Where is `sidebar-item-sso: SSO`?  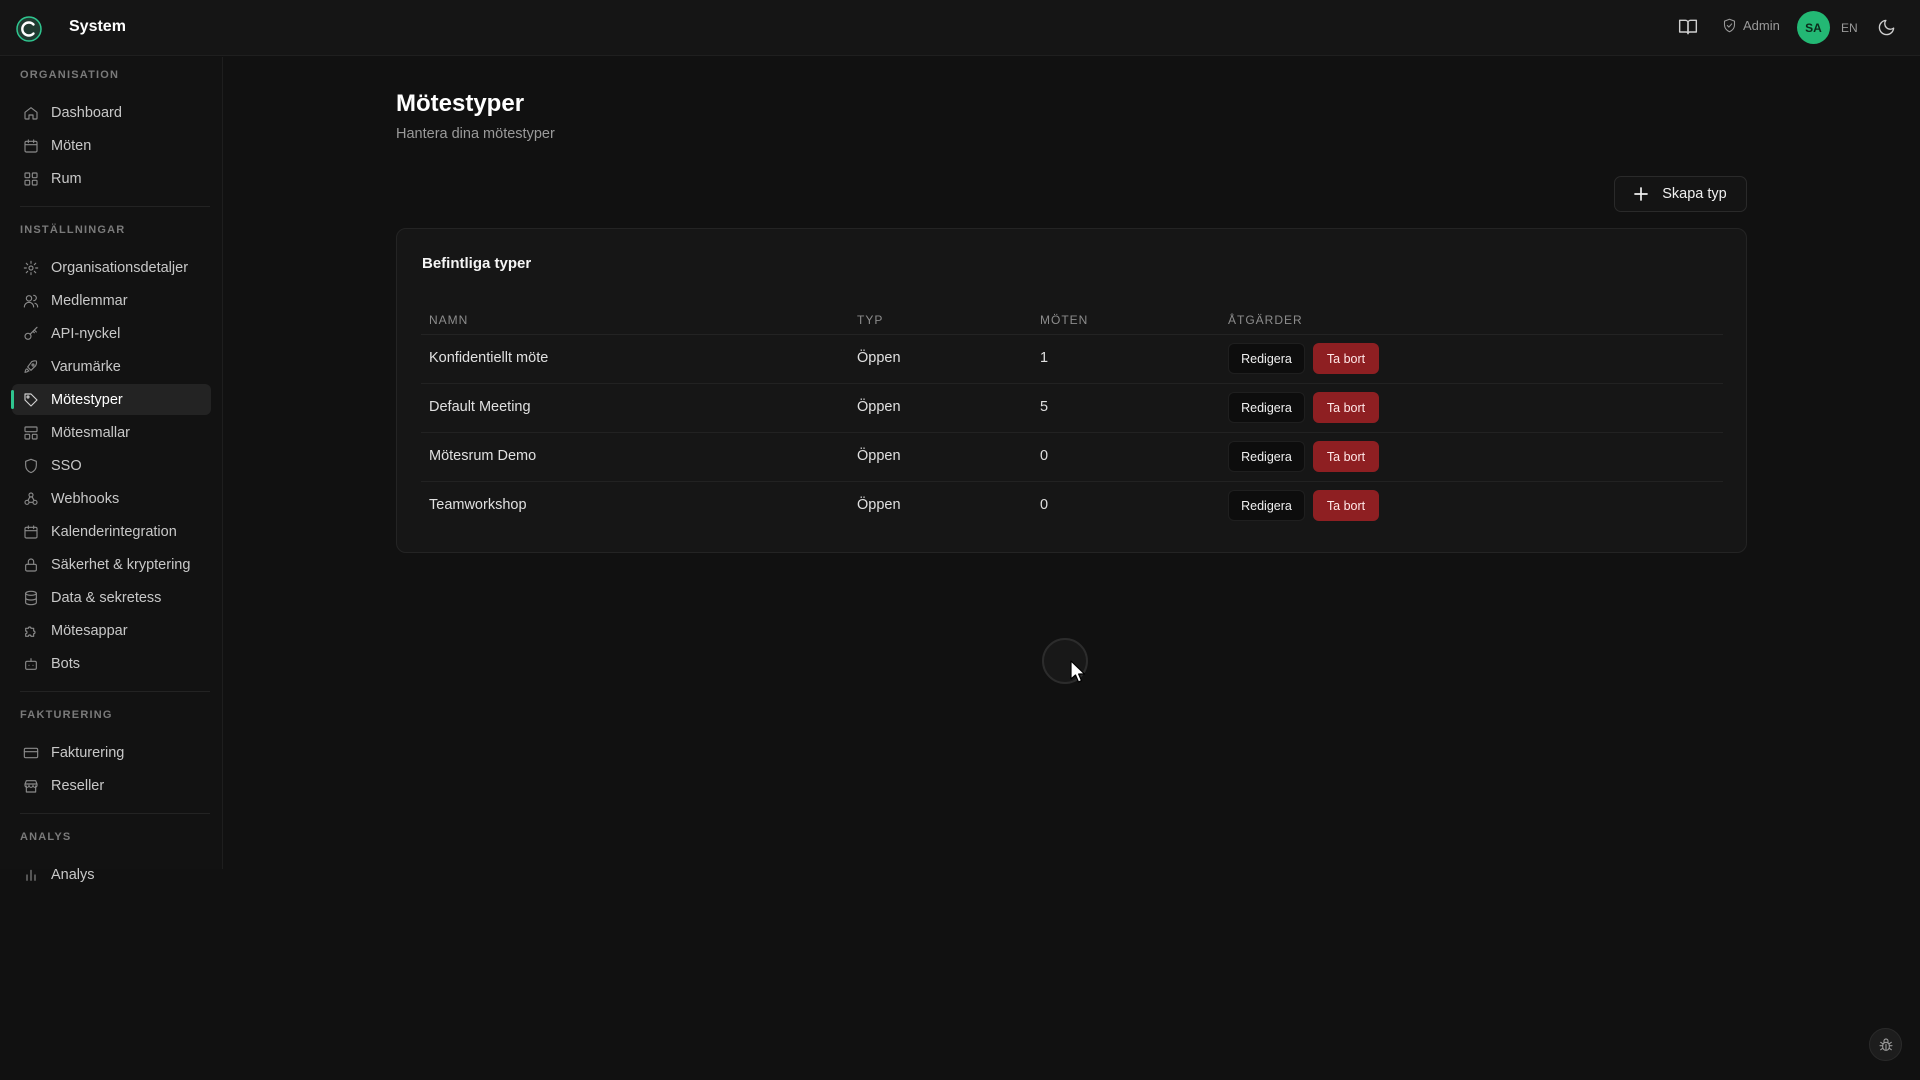
sidebar-item-sso: SSO is located at coordinates (111, 465).